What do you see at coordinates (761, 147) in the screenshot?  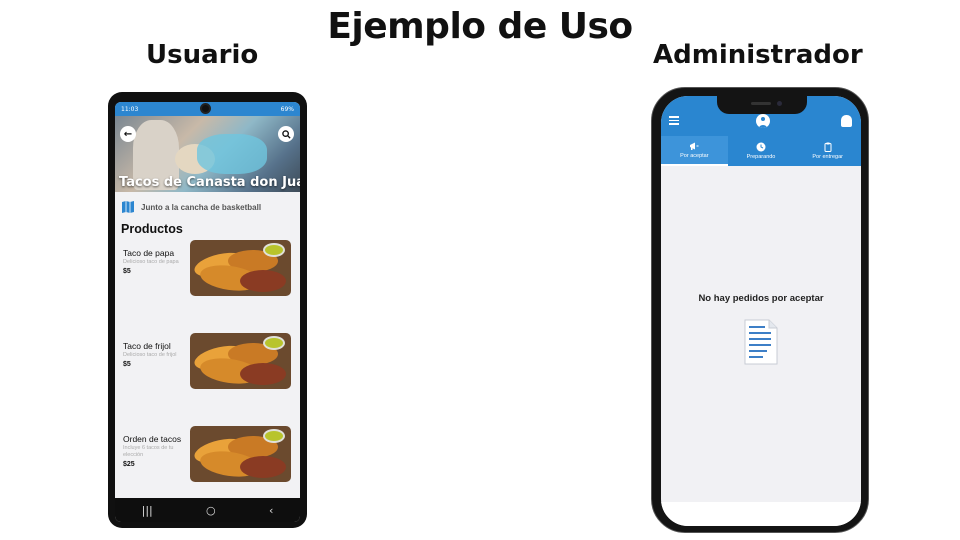 I see `clock-icon` at bounding box center [761, 147].